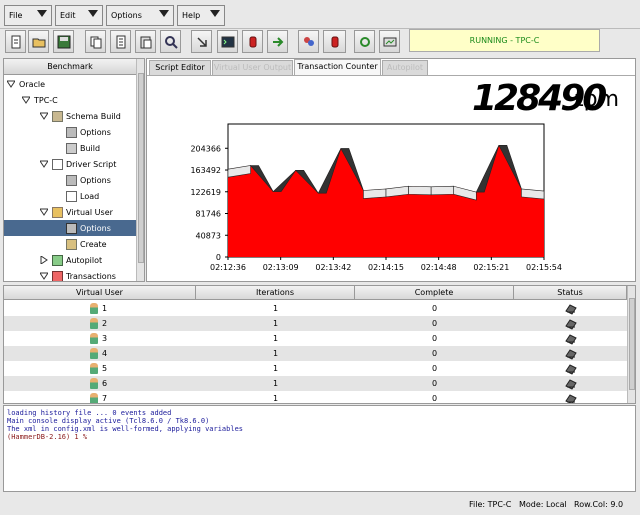 The height and width of the screenshot is (515, 640). What do you see at coordinates (570, 293) in the screenshot?
I see `column-header-status: Status` at bounding box center [570, 293].